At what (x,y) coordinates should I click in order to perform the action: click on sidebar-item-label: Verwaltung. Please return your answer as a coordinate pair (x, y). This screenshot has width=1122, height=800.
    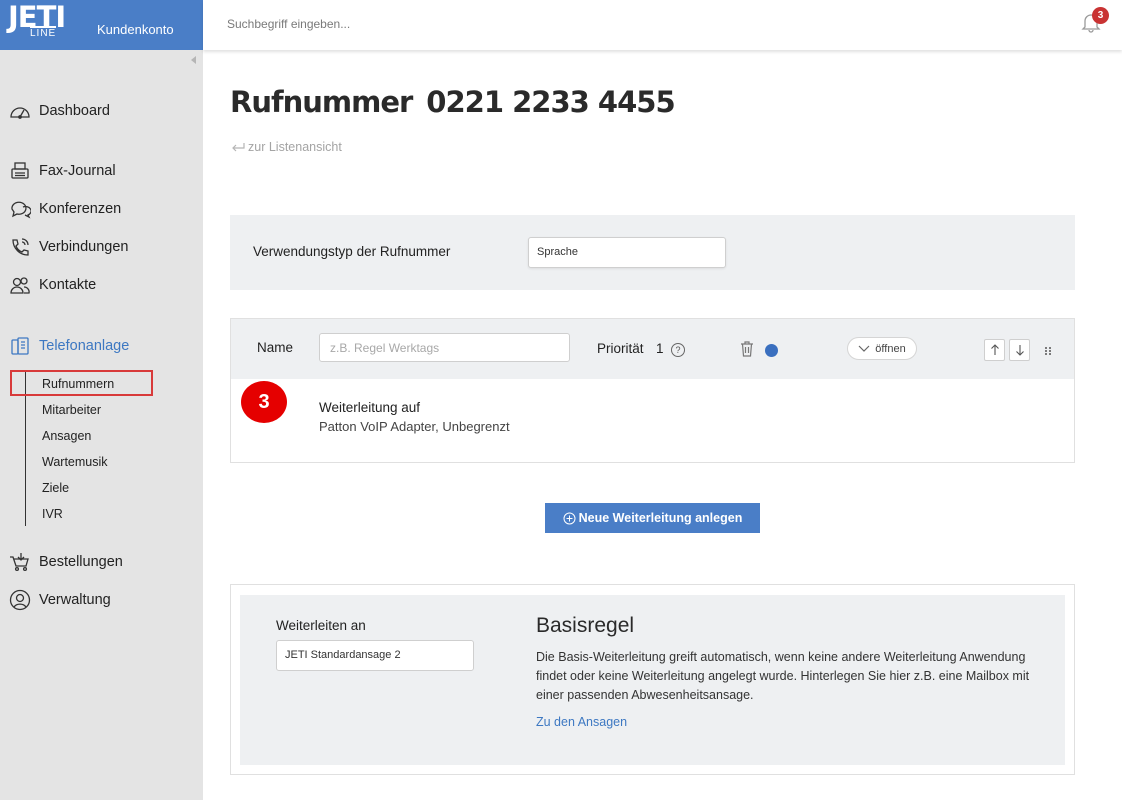
    Looking at the image, I should click on (75, 600).